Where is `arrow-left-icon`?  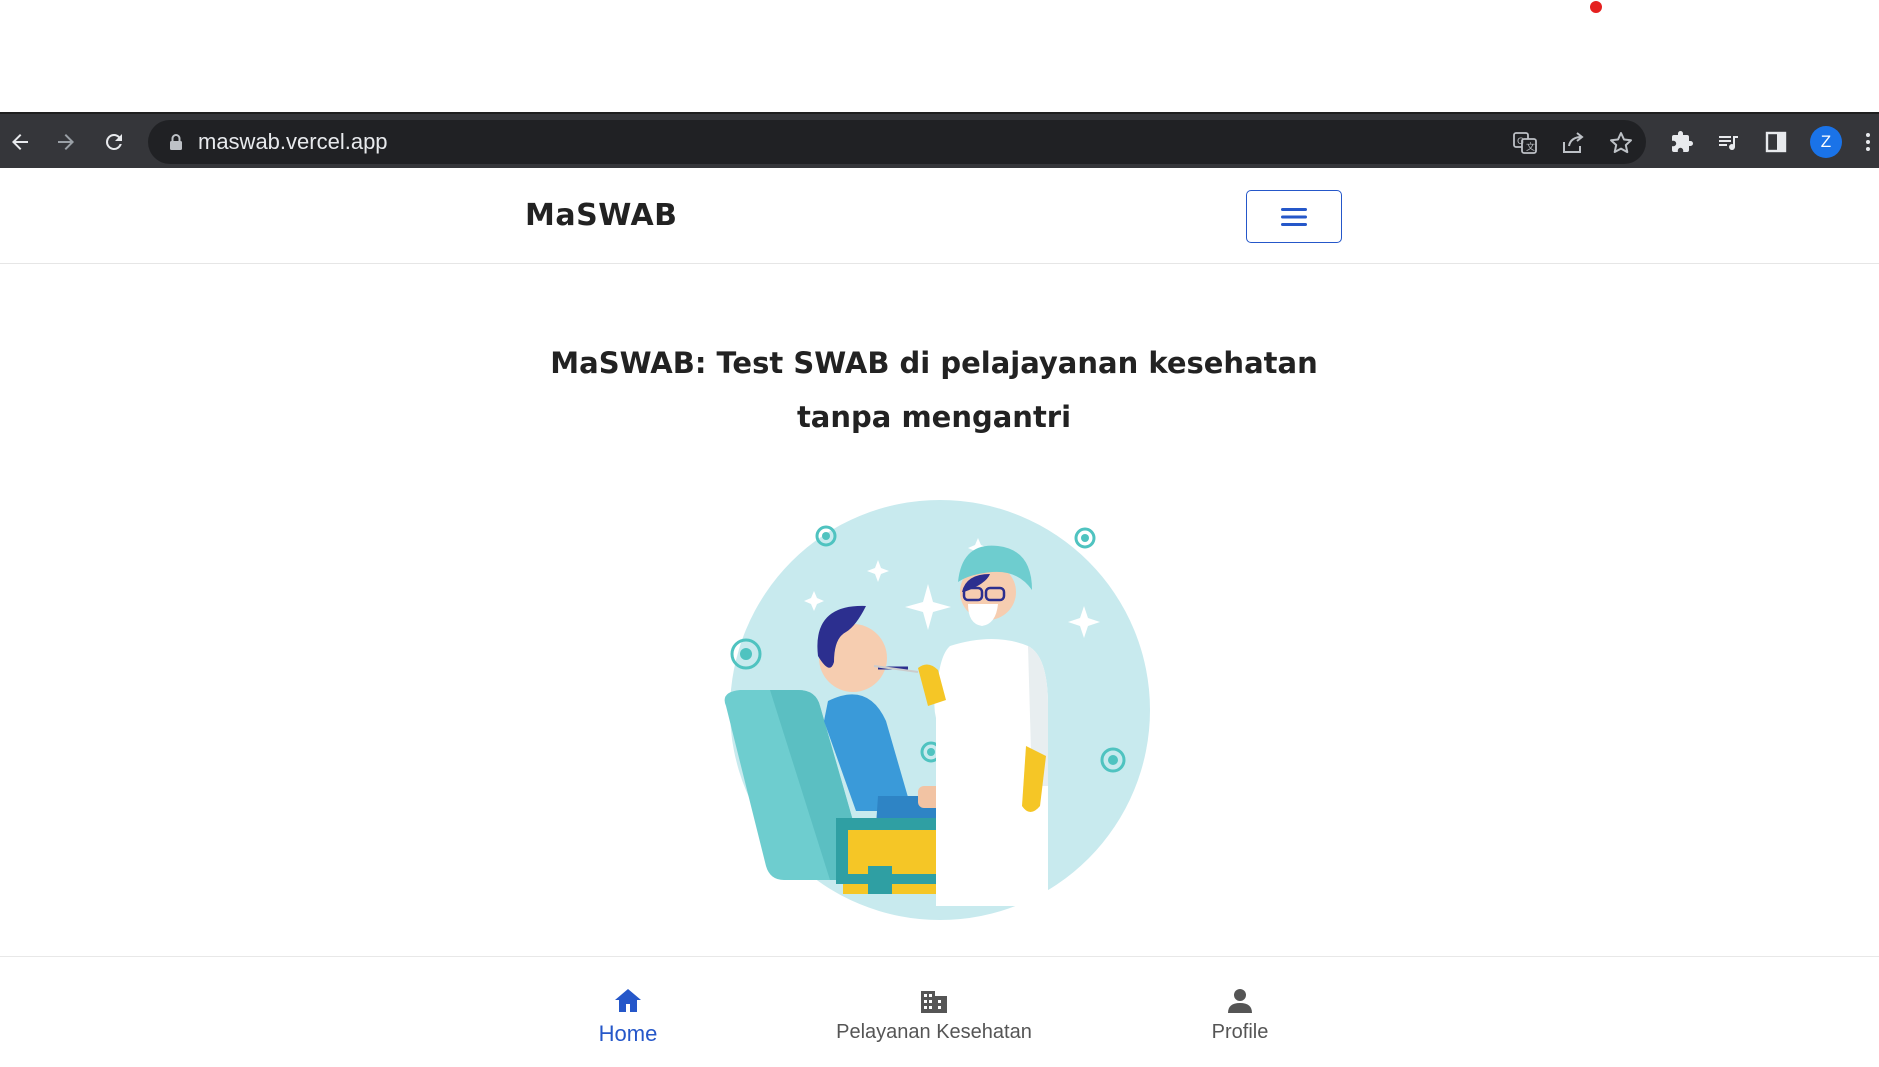 arrow-left-icon is located at coordinates (20, 142).